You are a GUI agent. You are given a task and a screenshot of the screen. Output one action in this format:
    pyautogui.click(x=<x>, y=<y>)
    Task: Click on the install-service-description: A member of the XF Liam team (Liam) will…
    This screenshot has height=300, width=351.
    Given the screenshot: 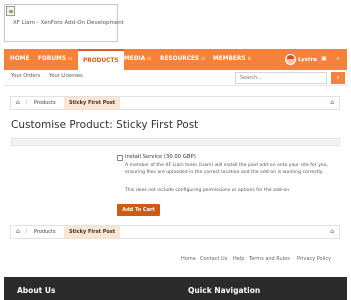 What is the action you would take?
    pyautogui.click(x=226, y=169)
    